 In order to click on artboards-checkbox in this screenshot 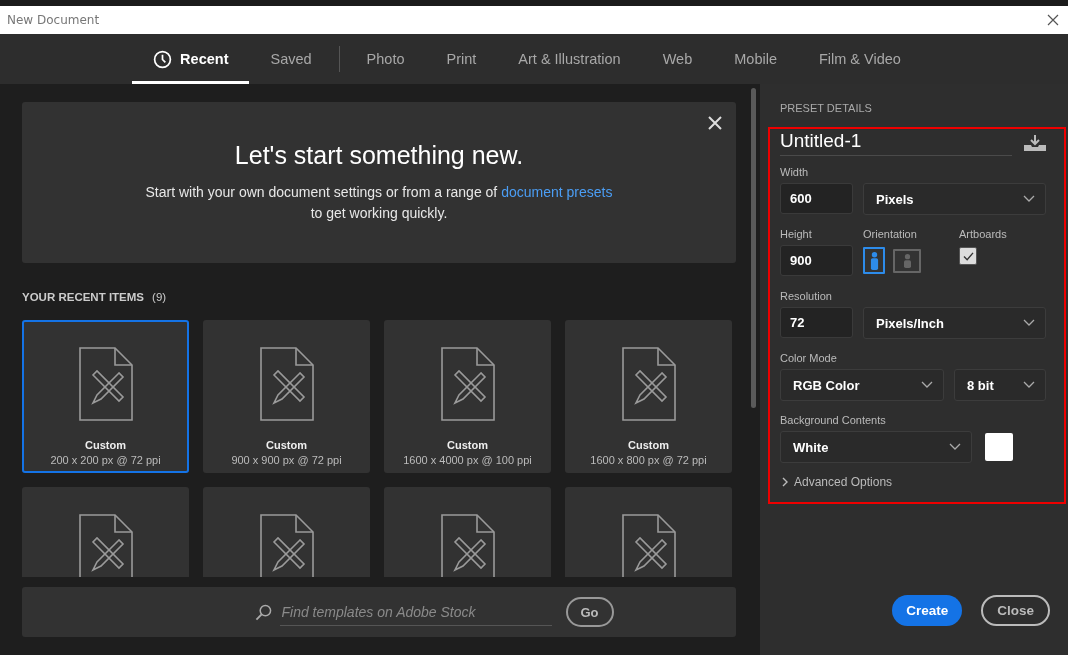, I will do `click(968, 256)`.